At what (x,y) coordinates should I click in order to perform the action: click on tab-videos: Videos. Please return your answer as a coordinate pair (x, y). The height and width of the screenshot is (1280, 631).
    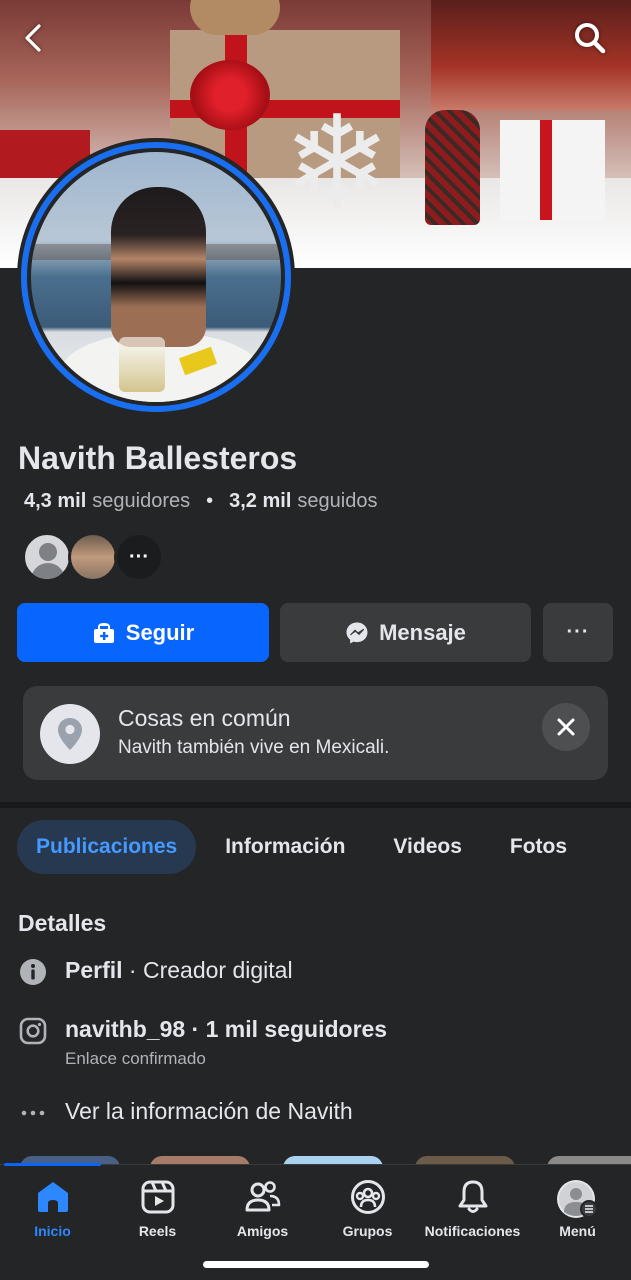
    Looking at the image, I should click on (427, 847).